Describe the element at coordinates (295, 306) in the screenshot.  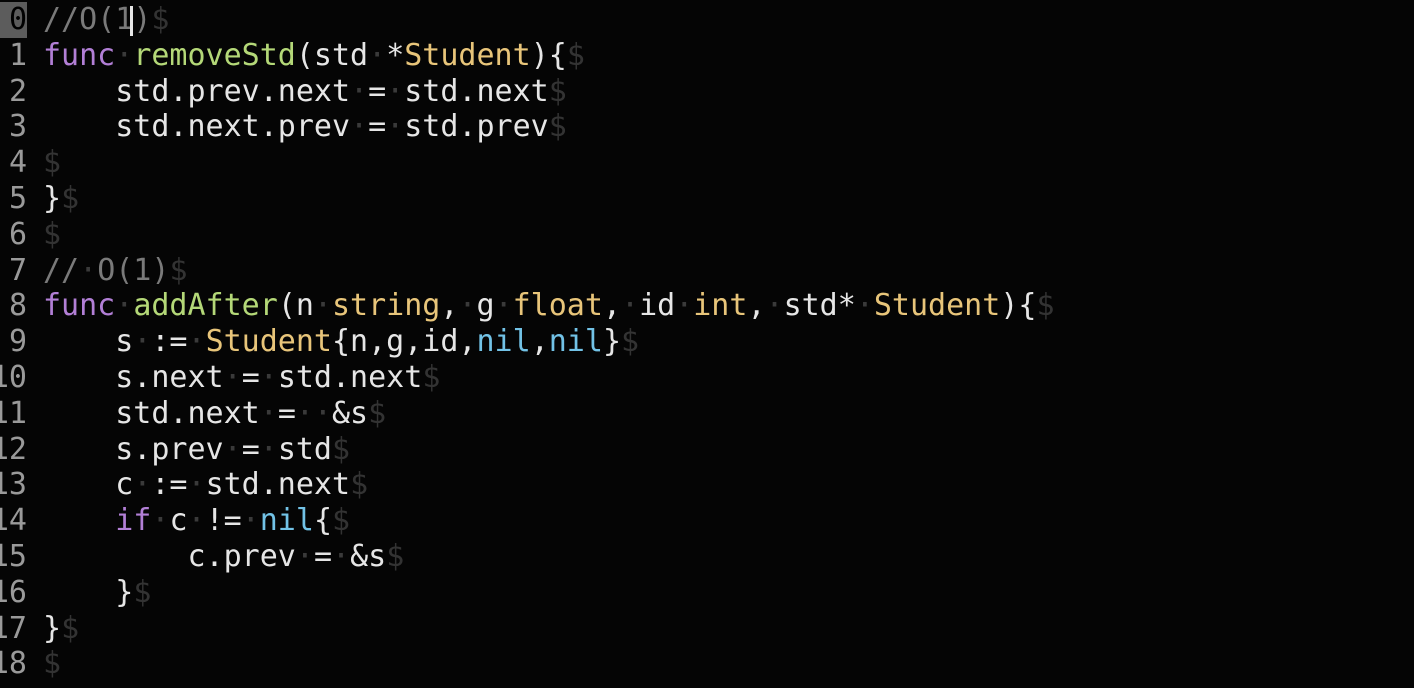
I see `code-token-text: (n` at that location.